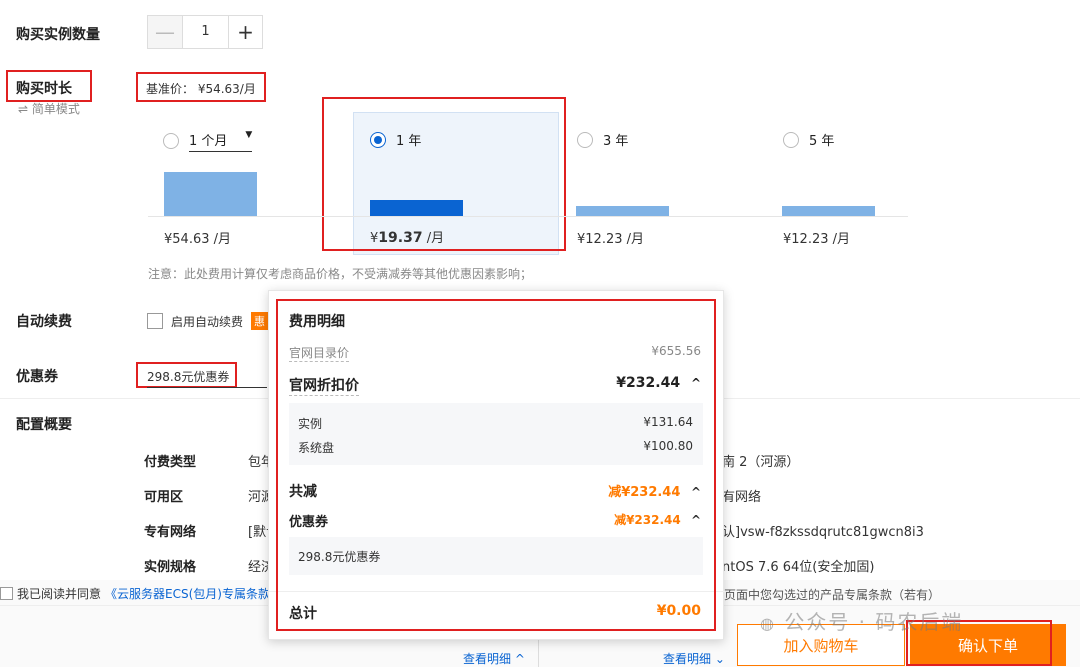 This screenshot has height=667, width=1080. I want to click on view-detail-link-2: 查看明细 ⌄, so click(694, 658).